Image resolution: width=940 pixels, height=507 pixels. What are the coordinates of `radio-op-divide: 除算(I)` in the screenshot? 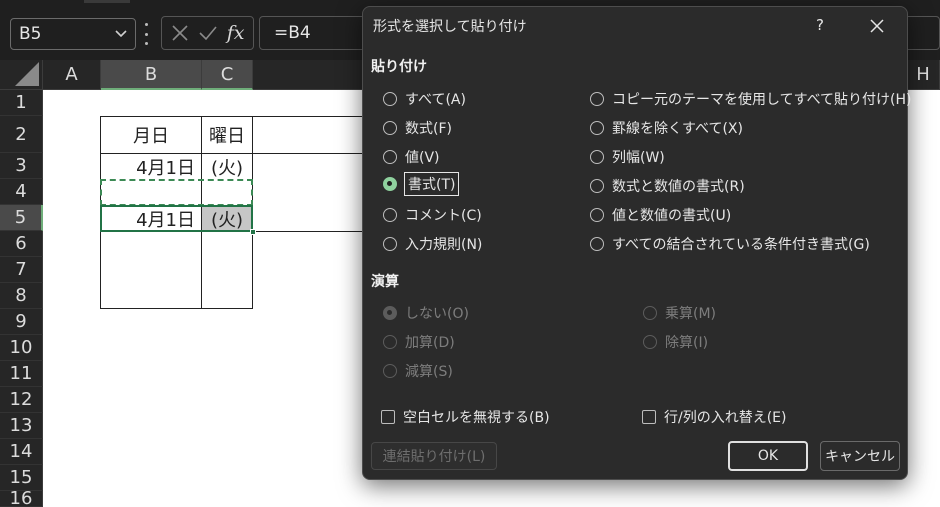 It's located at (675, 342).